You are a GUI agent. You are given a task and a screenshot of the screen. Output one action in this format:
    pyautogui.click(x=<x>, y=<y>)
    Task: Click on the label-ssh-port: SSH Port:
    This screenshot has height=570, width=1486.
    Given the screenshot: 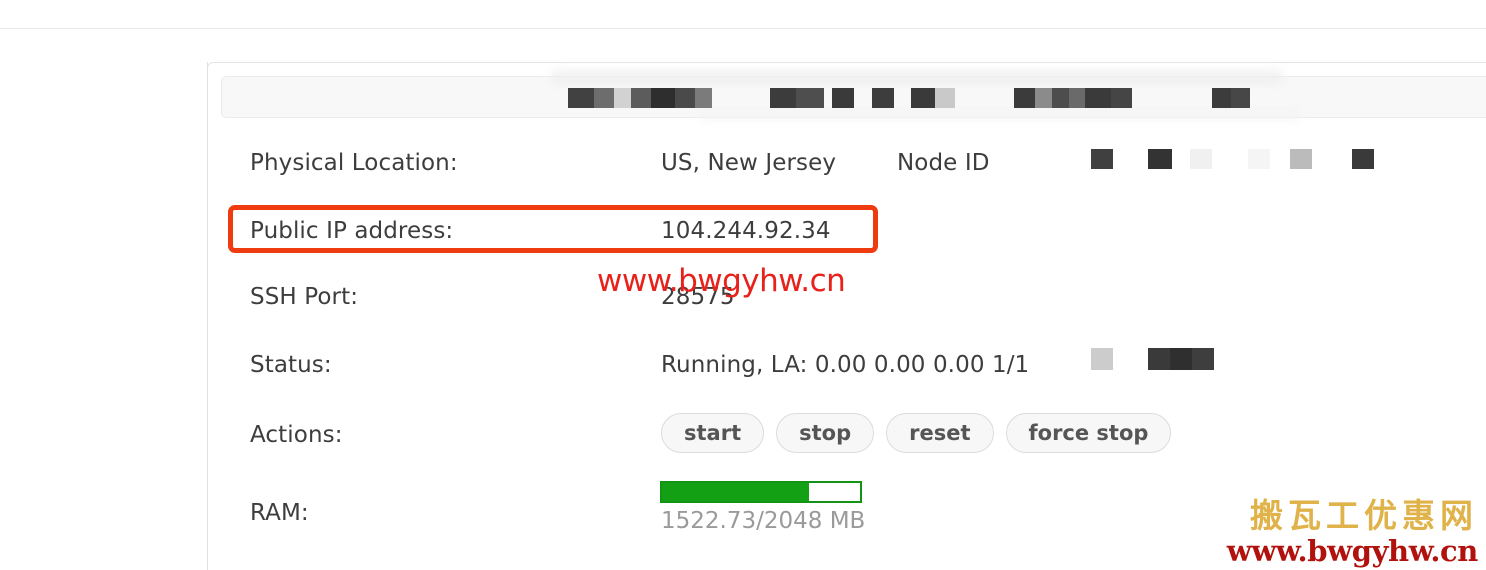 What is the action you would take?
    pyautogui.click(x=304, y=297)
    